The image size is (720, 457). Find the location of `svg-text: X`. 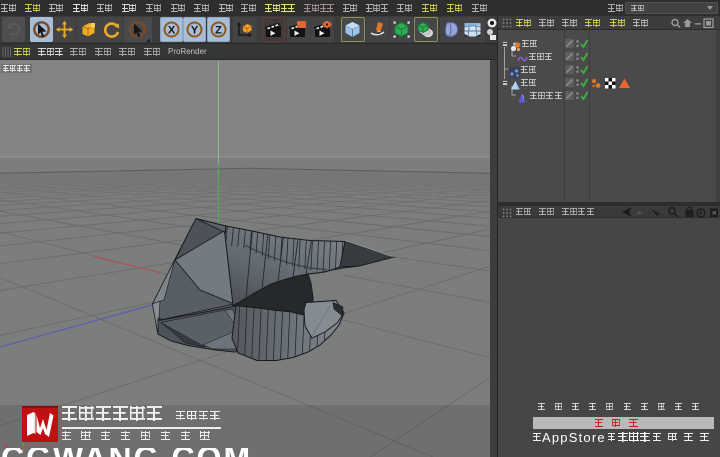

svg-text: X is located at coordinates (171, 30).